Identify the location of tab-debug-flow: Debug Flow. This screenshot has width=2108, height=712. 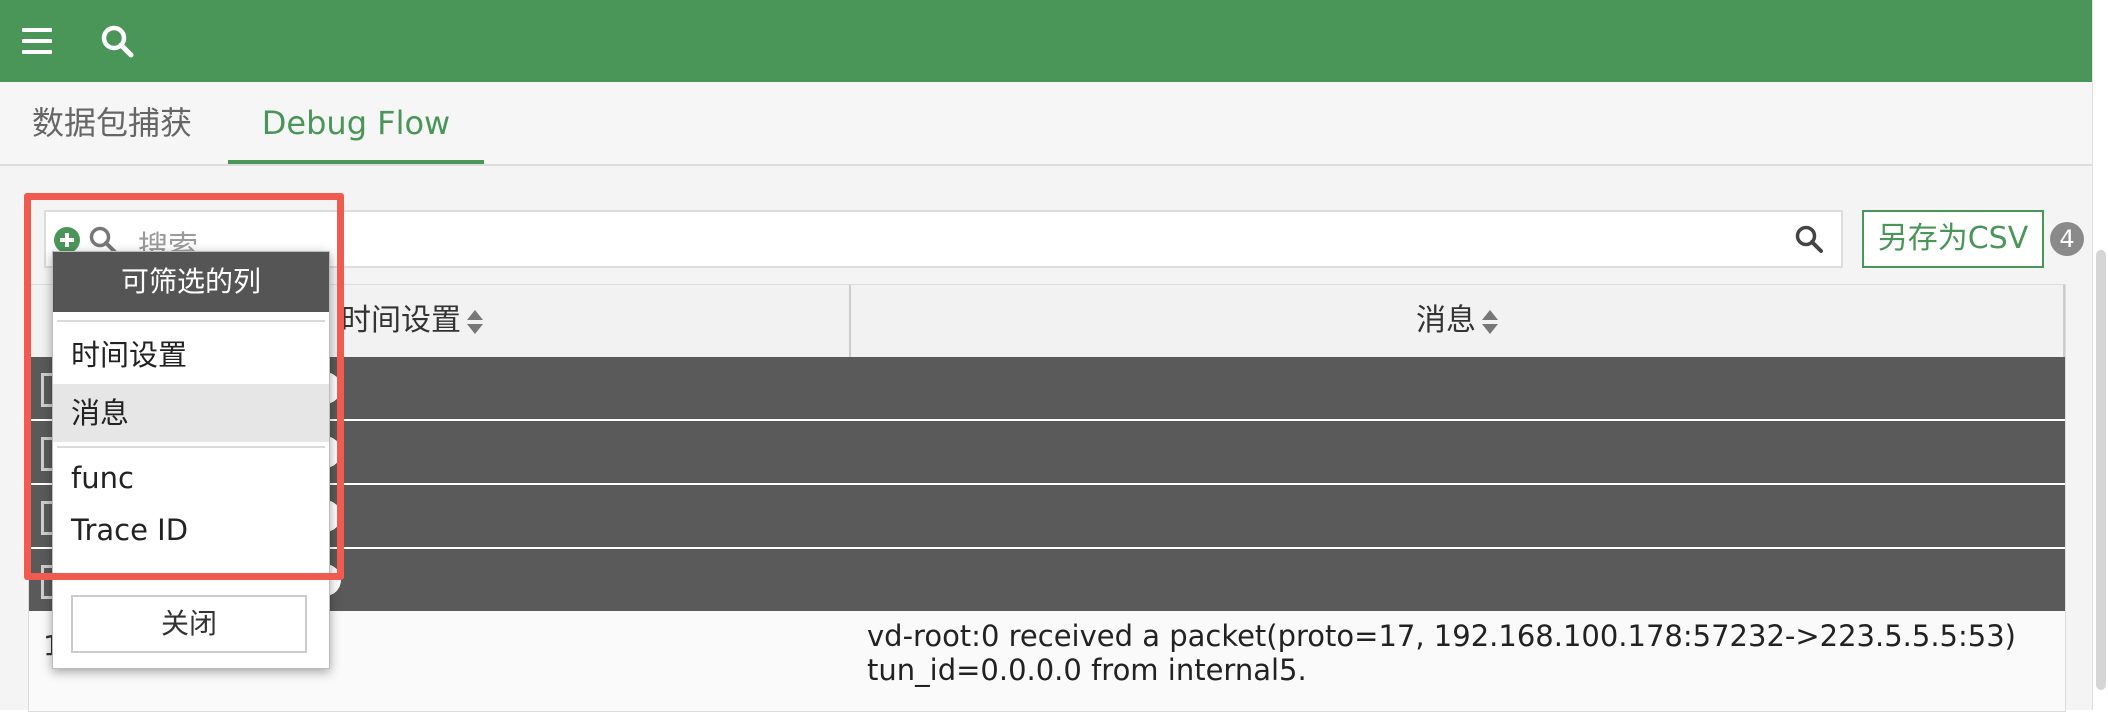
(356, 132).